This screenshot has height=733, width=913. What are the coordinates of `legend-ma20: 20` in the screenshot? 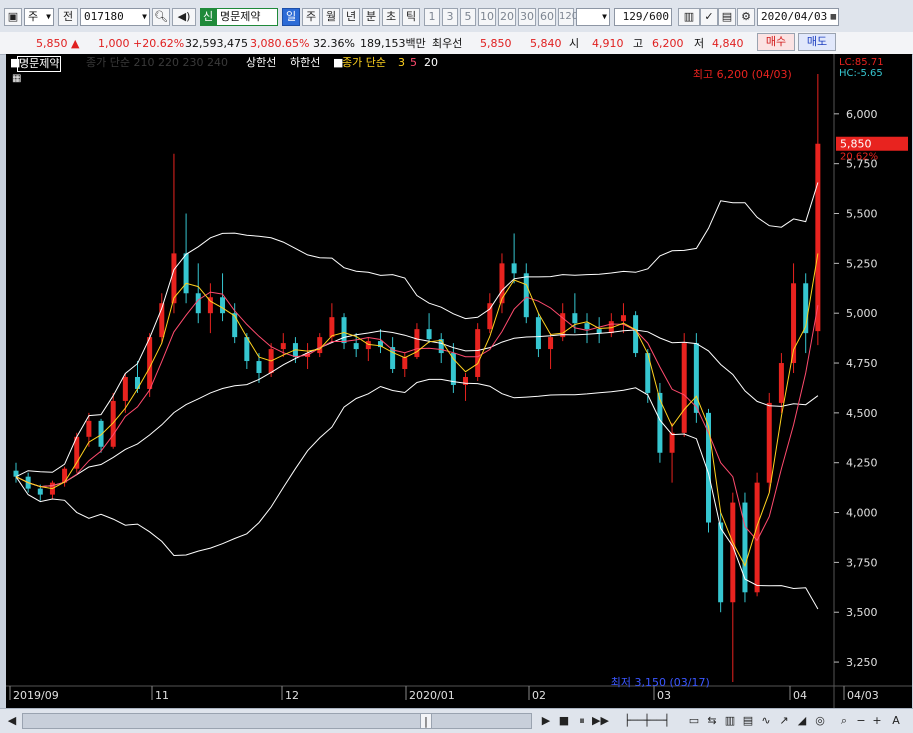 It's located at (431, 63).